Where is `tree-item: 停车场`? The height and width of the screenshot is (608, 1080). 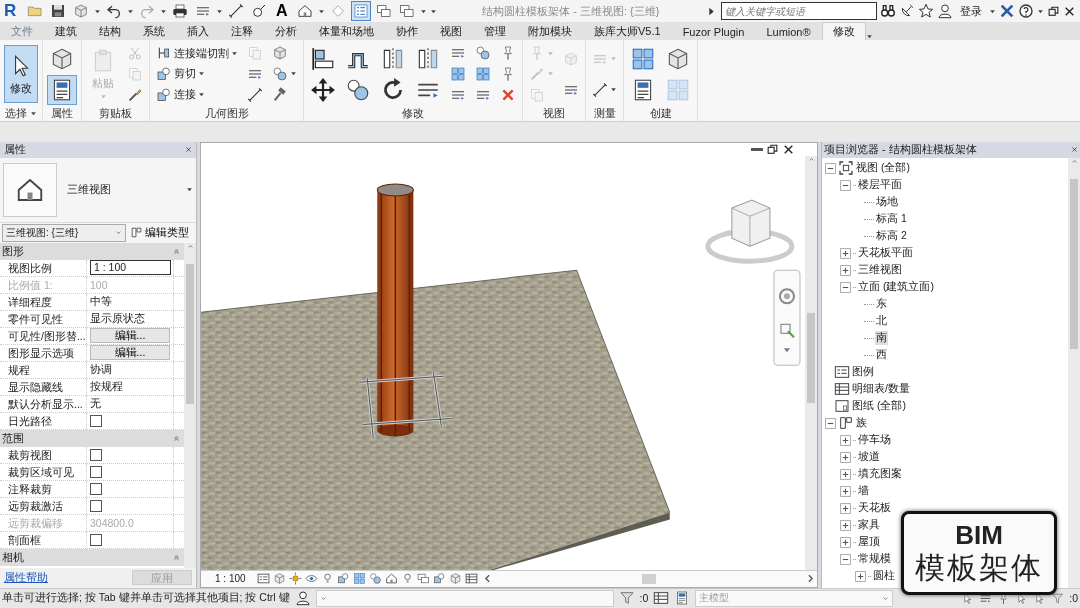 tree-item: 停车场 is located at coordinates (874, 440).